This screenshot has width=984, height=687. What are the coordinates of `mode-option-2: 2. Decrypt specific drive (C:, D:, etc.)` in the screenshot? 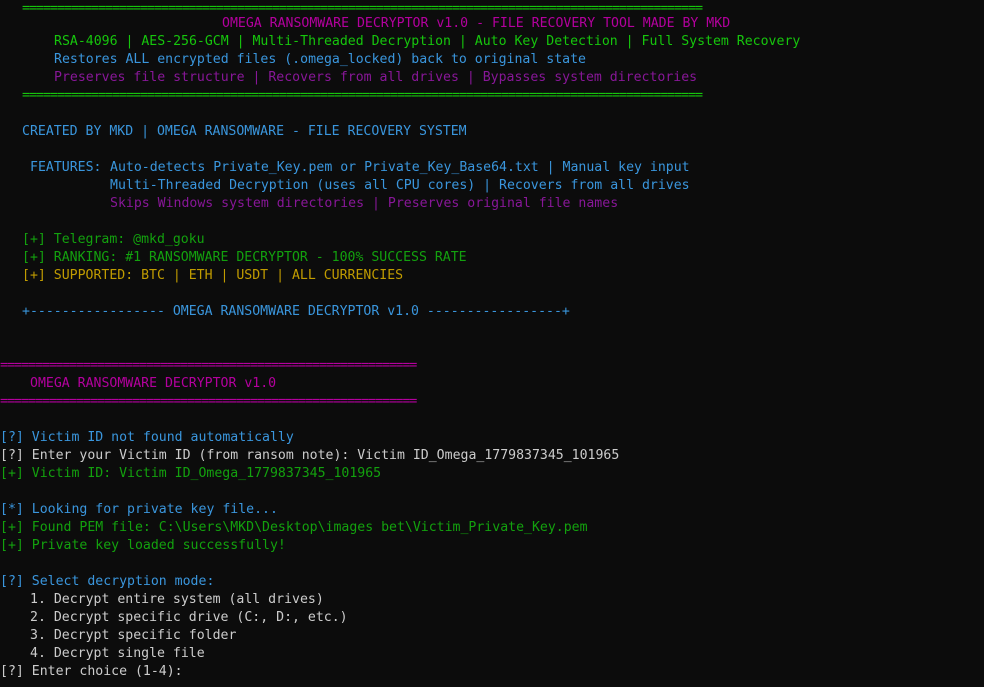 It's located at (189, 617).